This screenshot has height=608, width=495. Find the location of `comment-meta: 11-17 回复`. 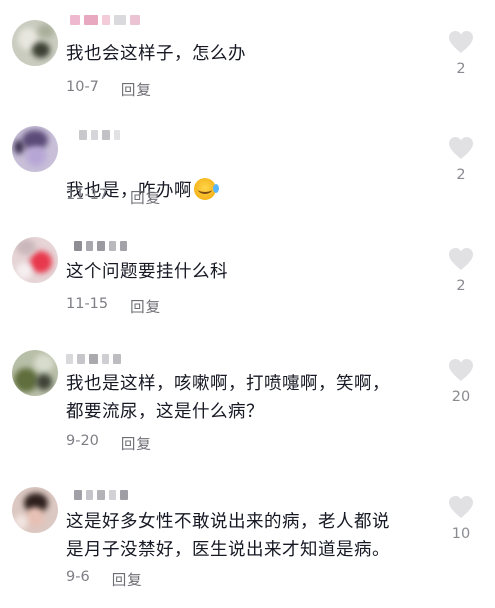

comment-meta: 11-17 回复 is located at coordinates (113, 197).